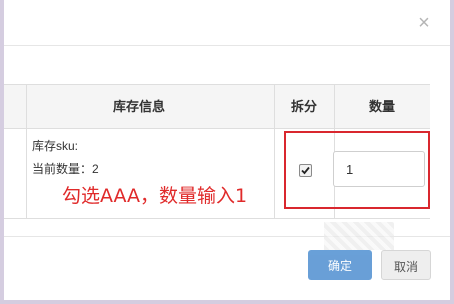 The width and height of the screenshot is (454, 304). I want to click on window-edge-right, so click(452, 152).